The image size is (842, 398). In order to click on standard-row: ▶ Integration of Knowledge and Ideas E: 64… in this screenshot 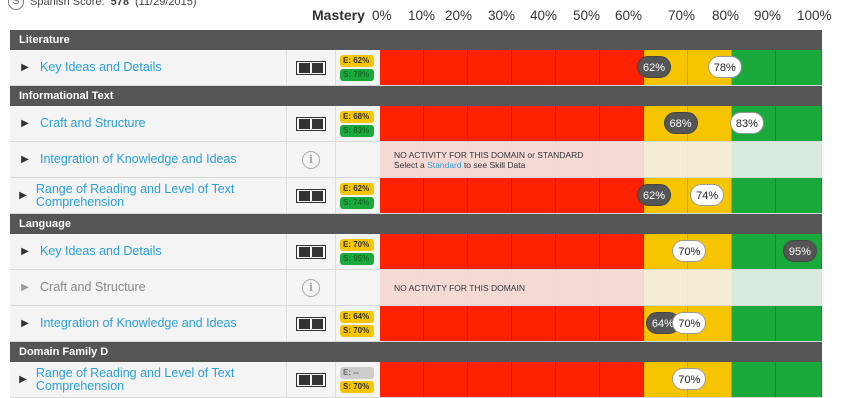, I will do `click(416, 324)`.